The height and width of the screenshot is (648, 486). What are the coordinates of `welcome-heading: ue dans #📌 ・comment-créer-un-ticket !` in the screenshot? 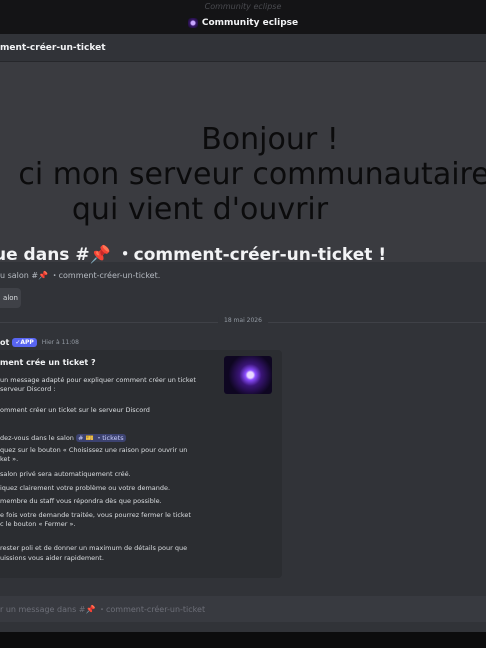 It's located at (193, 255).